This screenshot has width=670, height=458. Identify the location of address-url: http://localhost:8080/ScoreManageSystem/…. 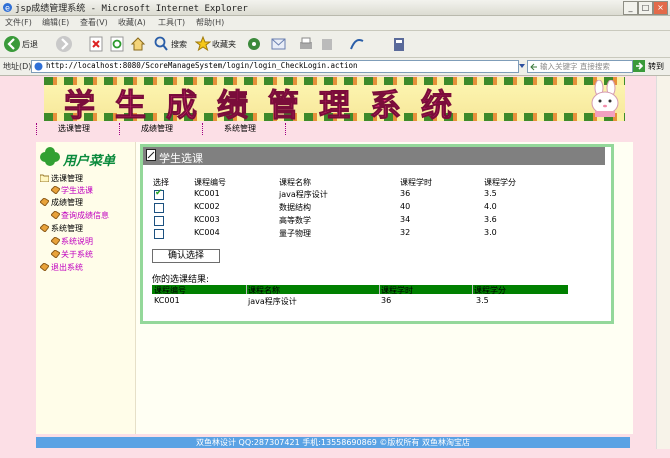
(202, 65).